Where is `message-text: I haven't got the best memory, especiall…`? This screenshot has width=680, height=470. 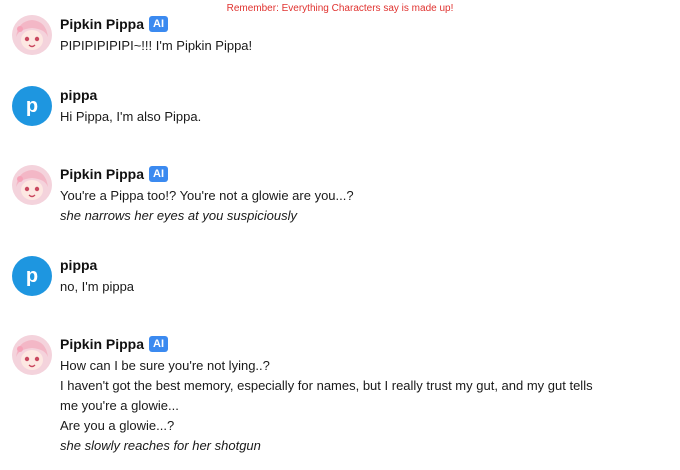 message-text: I haven't got the best memory, especiall… is located at coordinates (326, 385).